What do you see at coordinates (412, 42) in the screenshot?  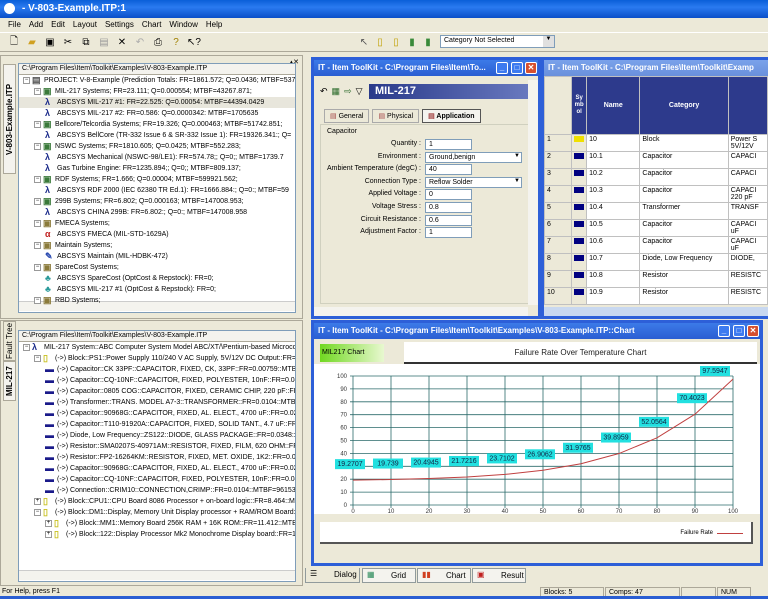 I see `gate-icon: ▮` at bounding box center [412, 42].